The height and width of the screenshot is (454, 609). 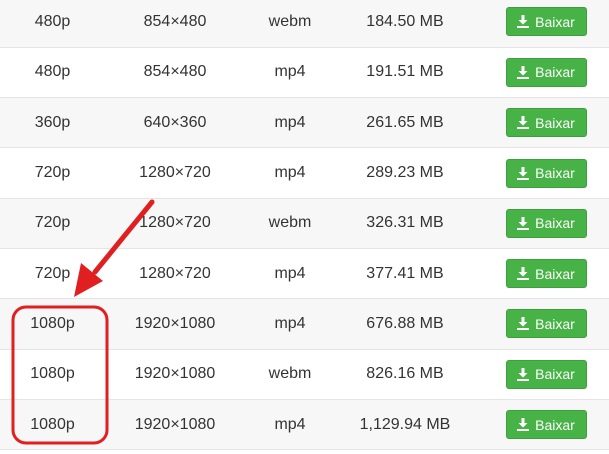 I want to click on table-row: 1080p 1920×1080 webm 826.16 MB Baixar, so click(x=304, y=374).